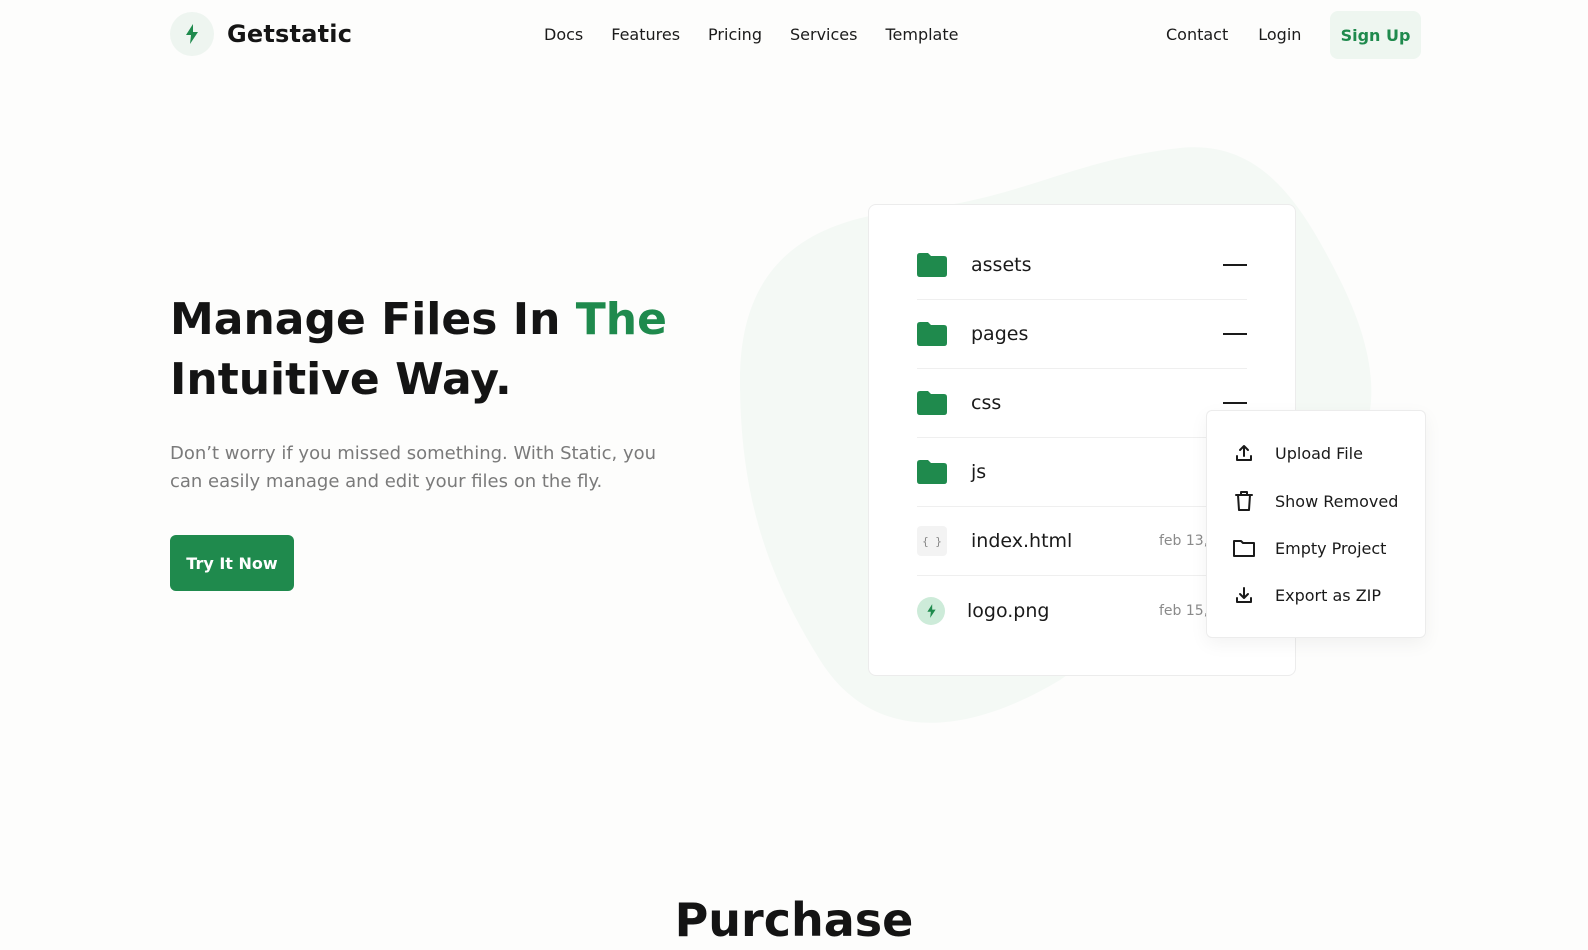 Image resolution: width=1588 pixels, height=950 pixels. What do you see at coordinates (1197, 35) in the screenshot?
I see `nav-contact: Contact` at bounding box center [1197, 35].